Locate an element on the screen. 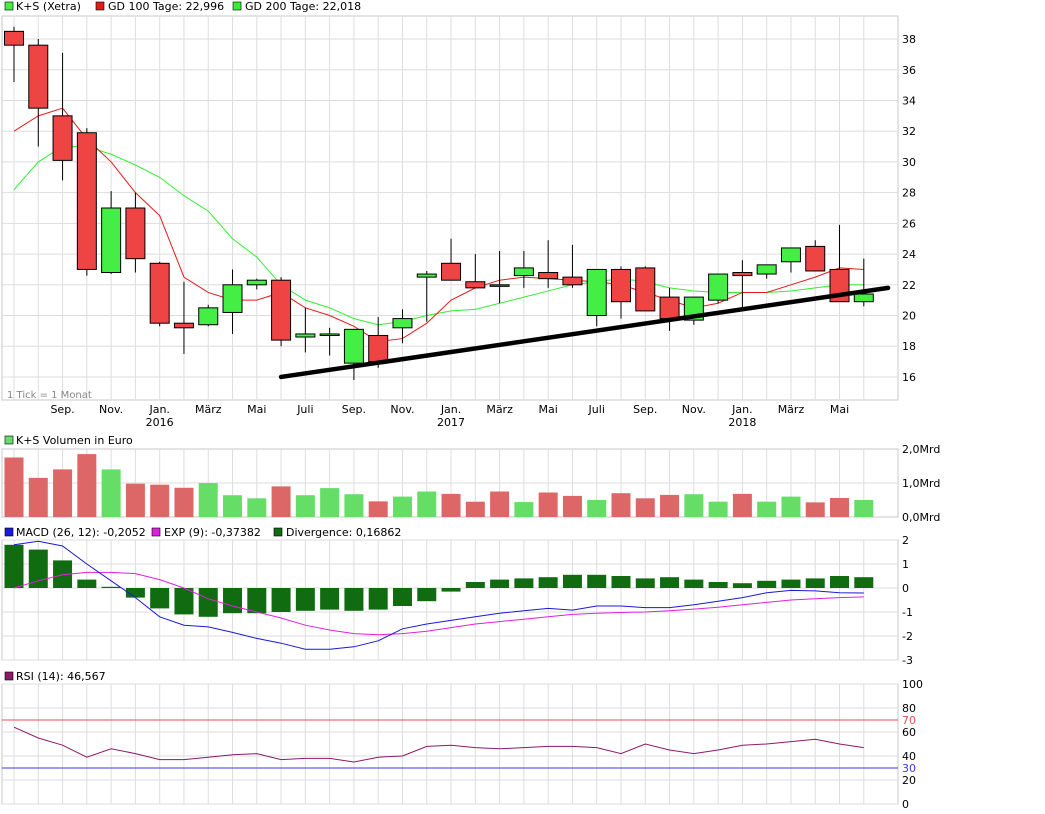 The image size is (1045, 814). price-tick-label: 16 is located at coordinates (909, 377).